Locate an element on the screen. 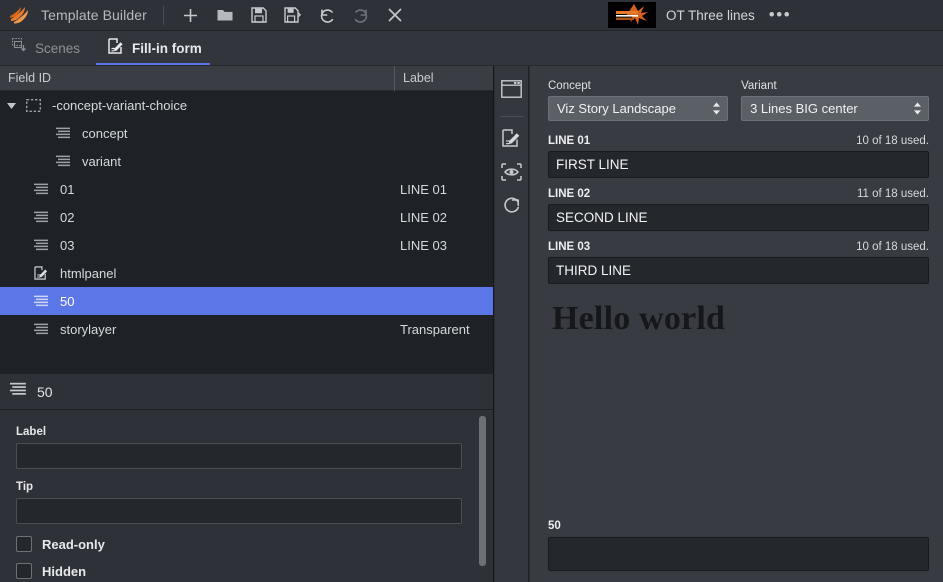 This screenshot has height=582, width=943. save-as-button is located at coordinates (293, 15).